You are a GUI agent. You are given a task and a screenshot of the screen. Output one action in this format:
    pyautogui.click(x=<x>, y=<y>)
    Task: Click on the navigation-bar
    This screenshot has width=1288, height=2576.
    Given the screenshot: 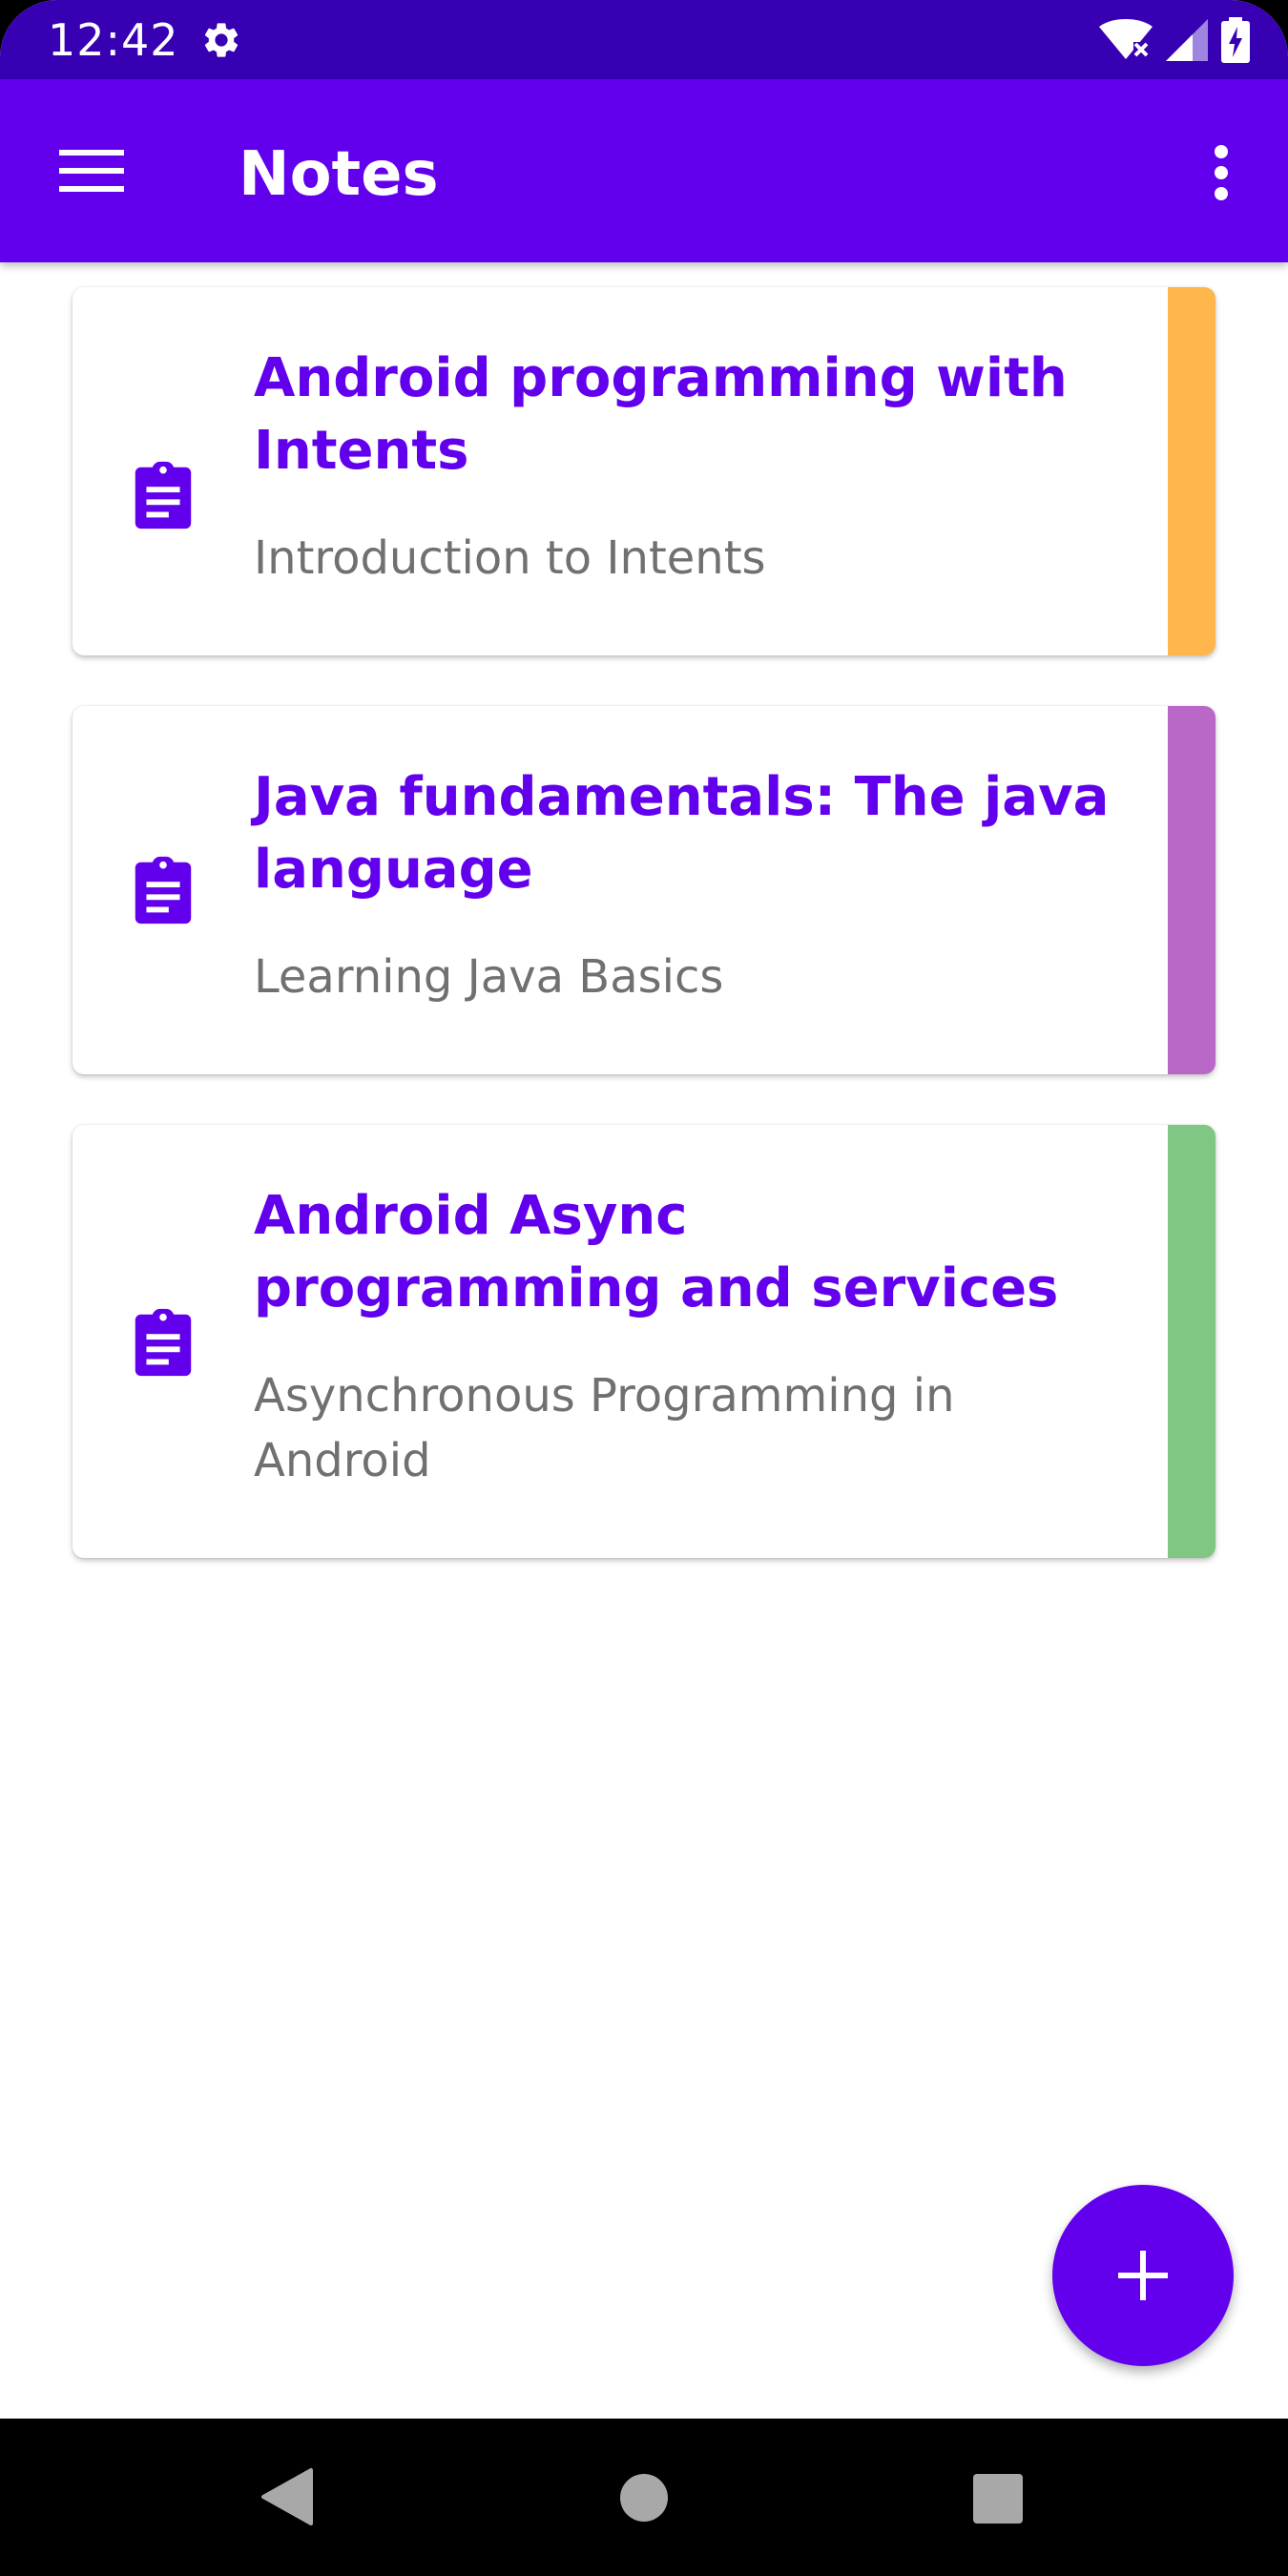 What is the action you would take?
    pyautogui.click(x=644, y=2497)
    